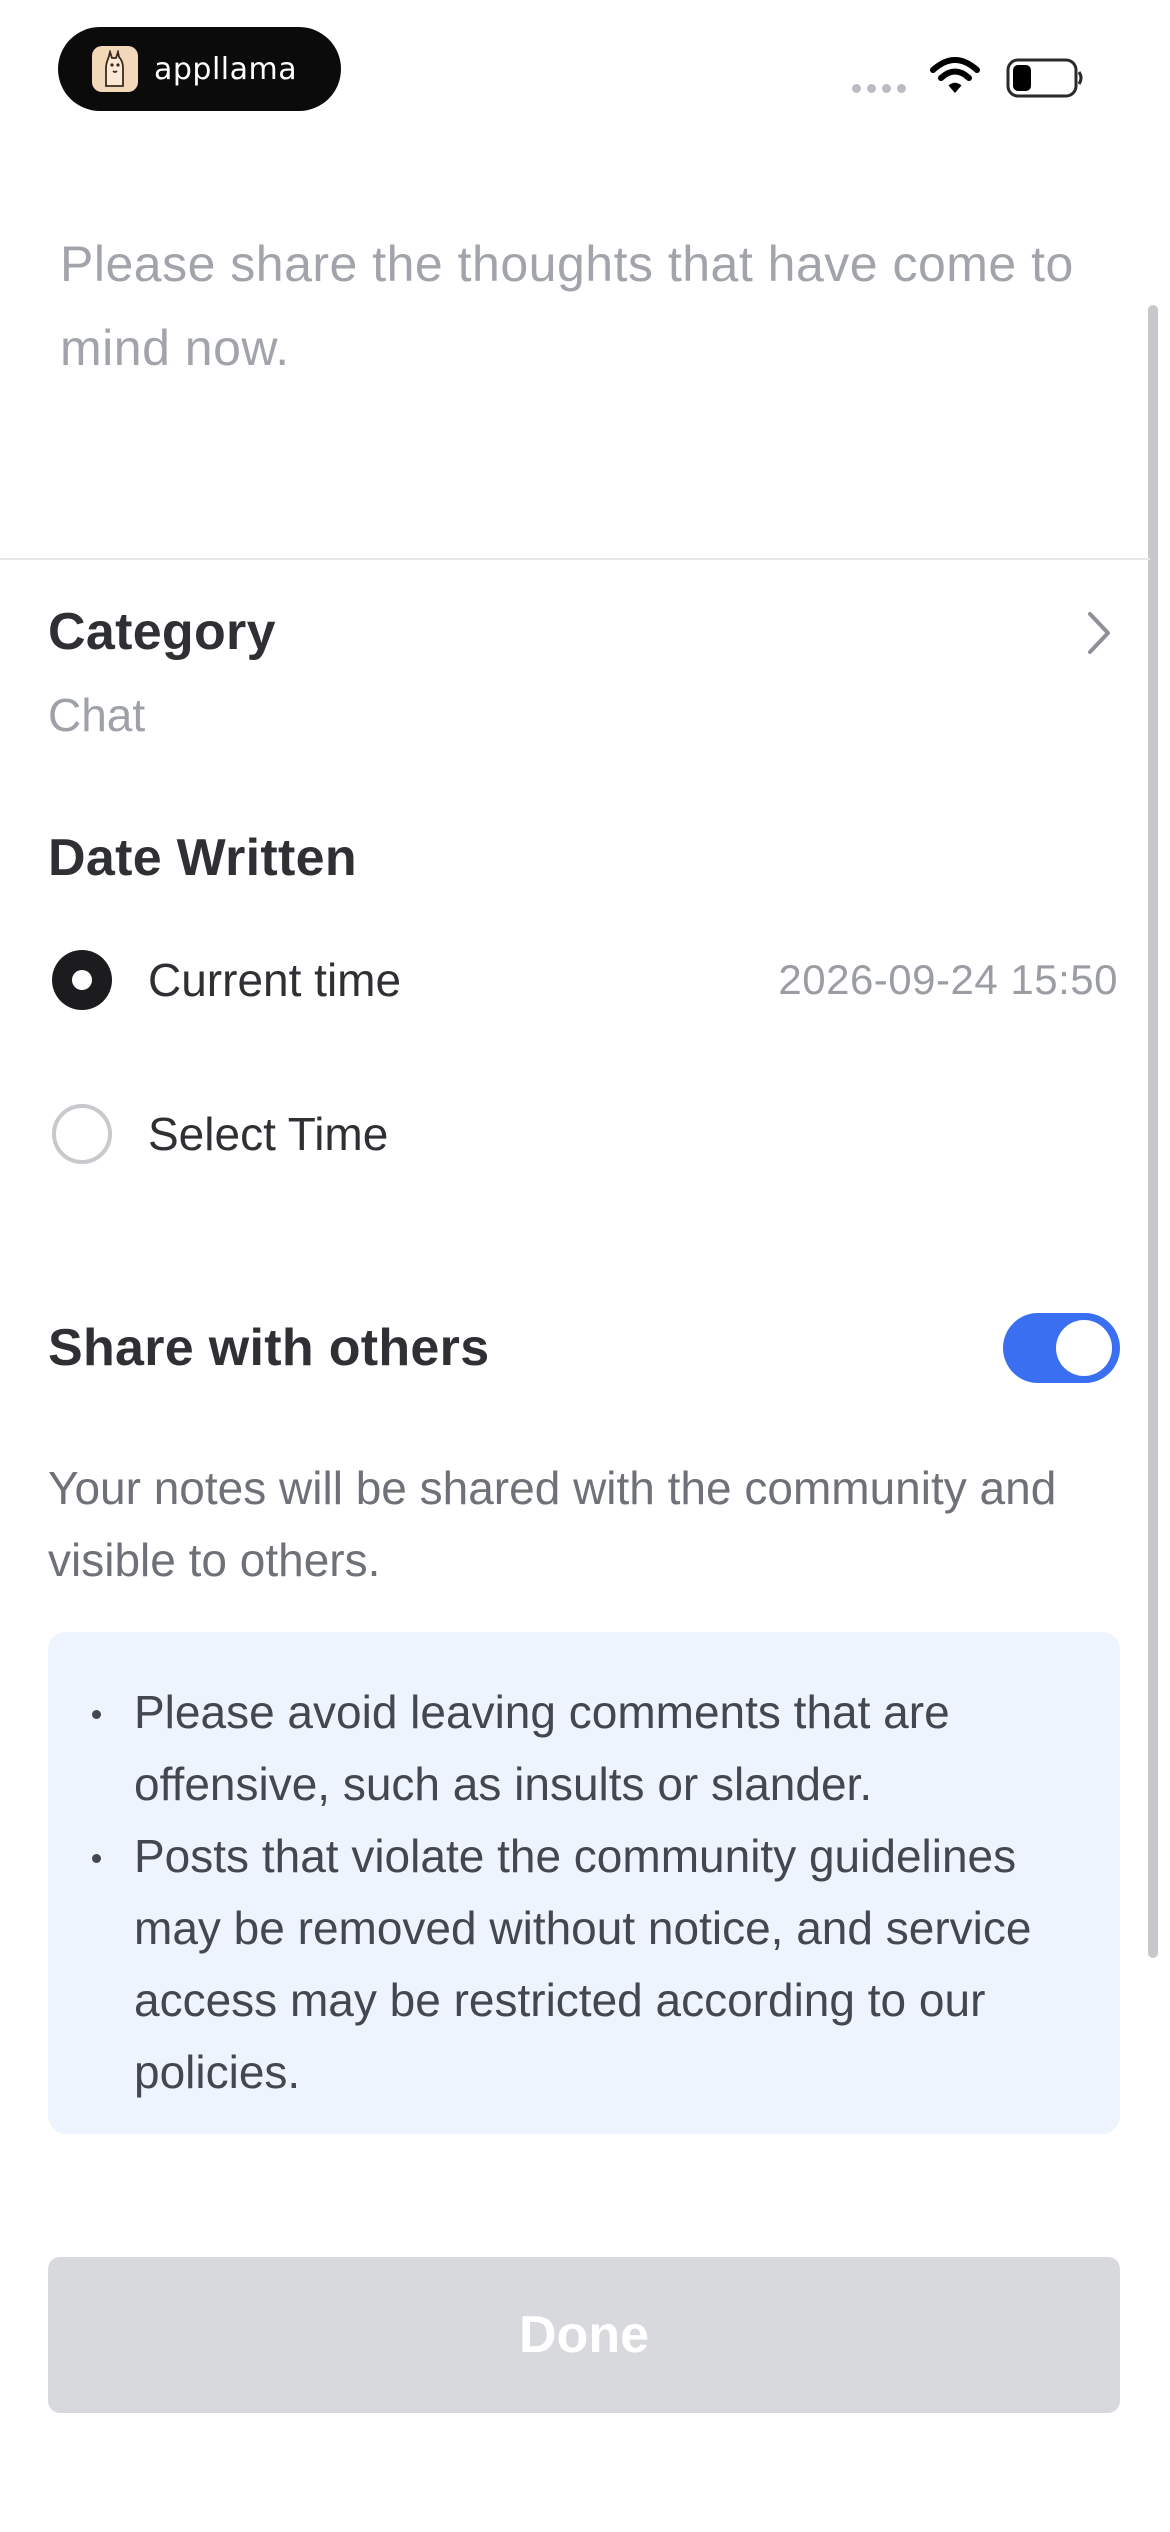 The height and width of the screenshot is (2532, 1170). What do you see at coordinates (1045, 80) in the screenshot?
I see `battery-icon` at bounding box center [1045, 80].